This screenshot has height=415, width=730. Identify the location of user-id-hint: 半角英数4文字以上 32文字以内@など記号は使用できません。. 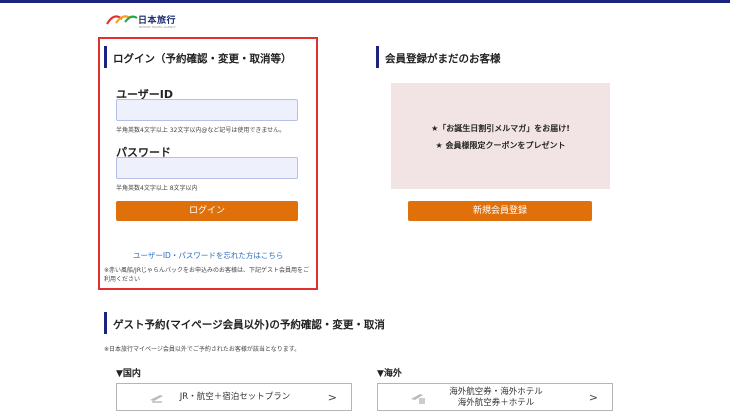
(201, 130).